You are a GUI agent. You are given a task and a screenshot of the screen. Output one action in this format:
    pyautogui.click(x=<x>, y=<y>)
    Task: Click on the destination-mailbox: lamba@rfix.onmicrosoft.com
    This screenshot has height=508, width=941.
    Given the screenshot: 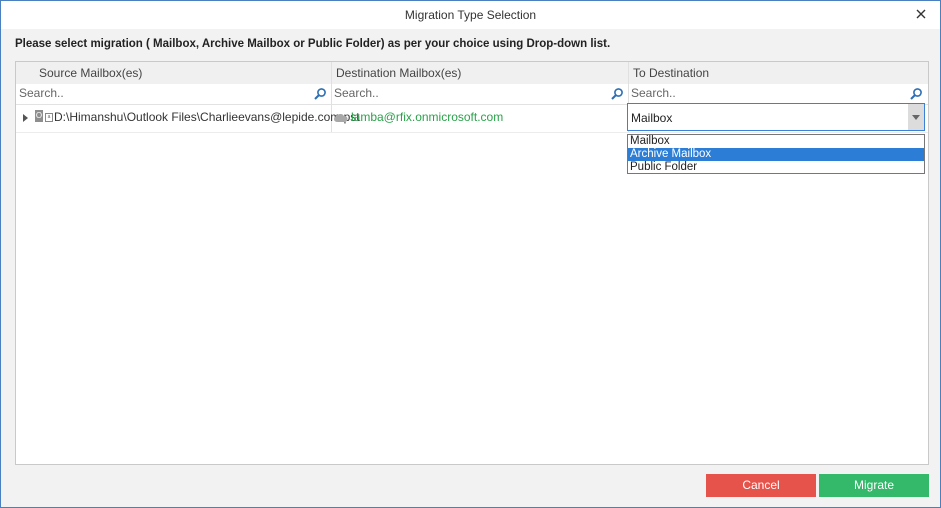 What is the action you would take?
    pyautogui.click(x=427, y=117)
    